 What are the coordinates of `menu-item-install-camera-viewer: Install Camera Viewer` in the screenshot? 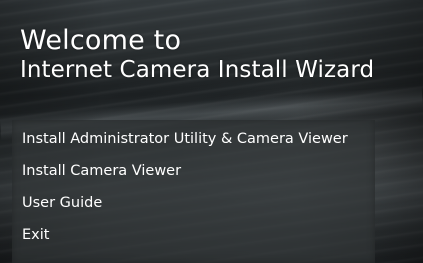 It's located at (193, 171).